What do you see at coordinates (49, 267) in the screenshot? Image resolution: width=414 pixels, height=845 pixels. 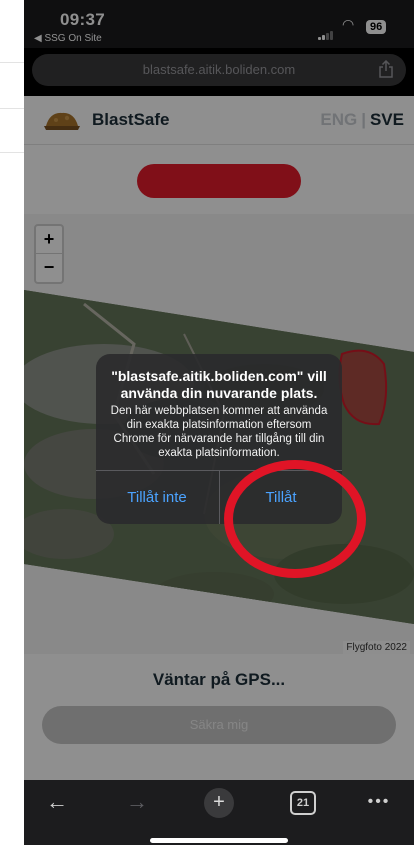 I see `zoom-out-button: −` at bounding box center [49, 267].